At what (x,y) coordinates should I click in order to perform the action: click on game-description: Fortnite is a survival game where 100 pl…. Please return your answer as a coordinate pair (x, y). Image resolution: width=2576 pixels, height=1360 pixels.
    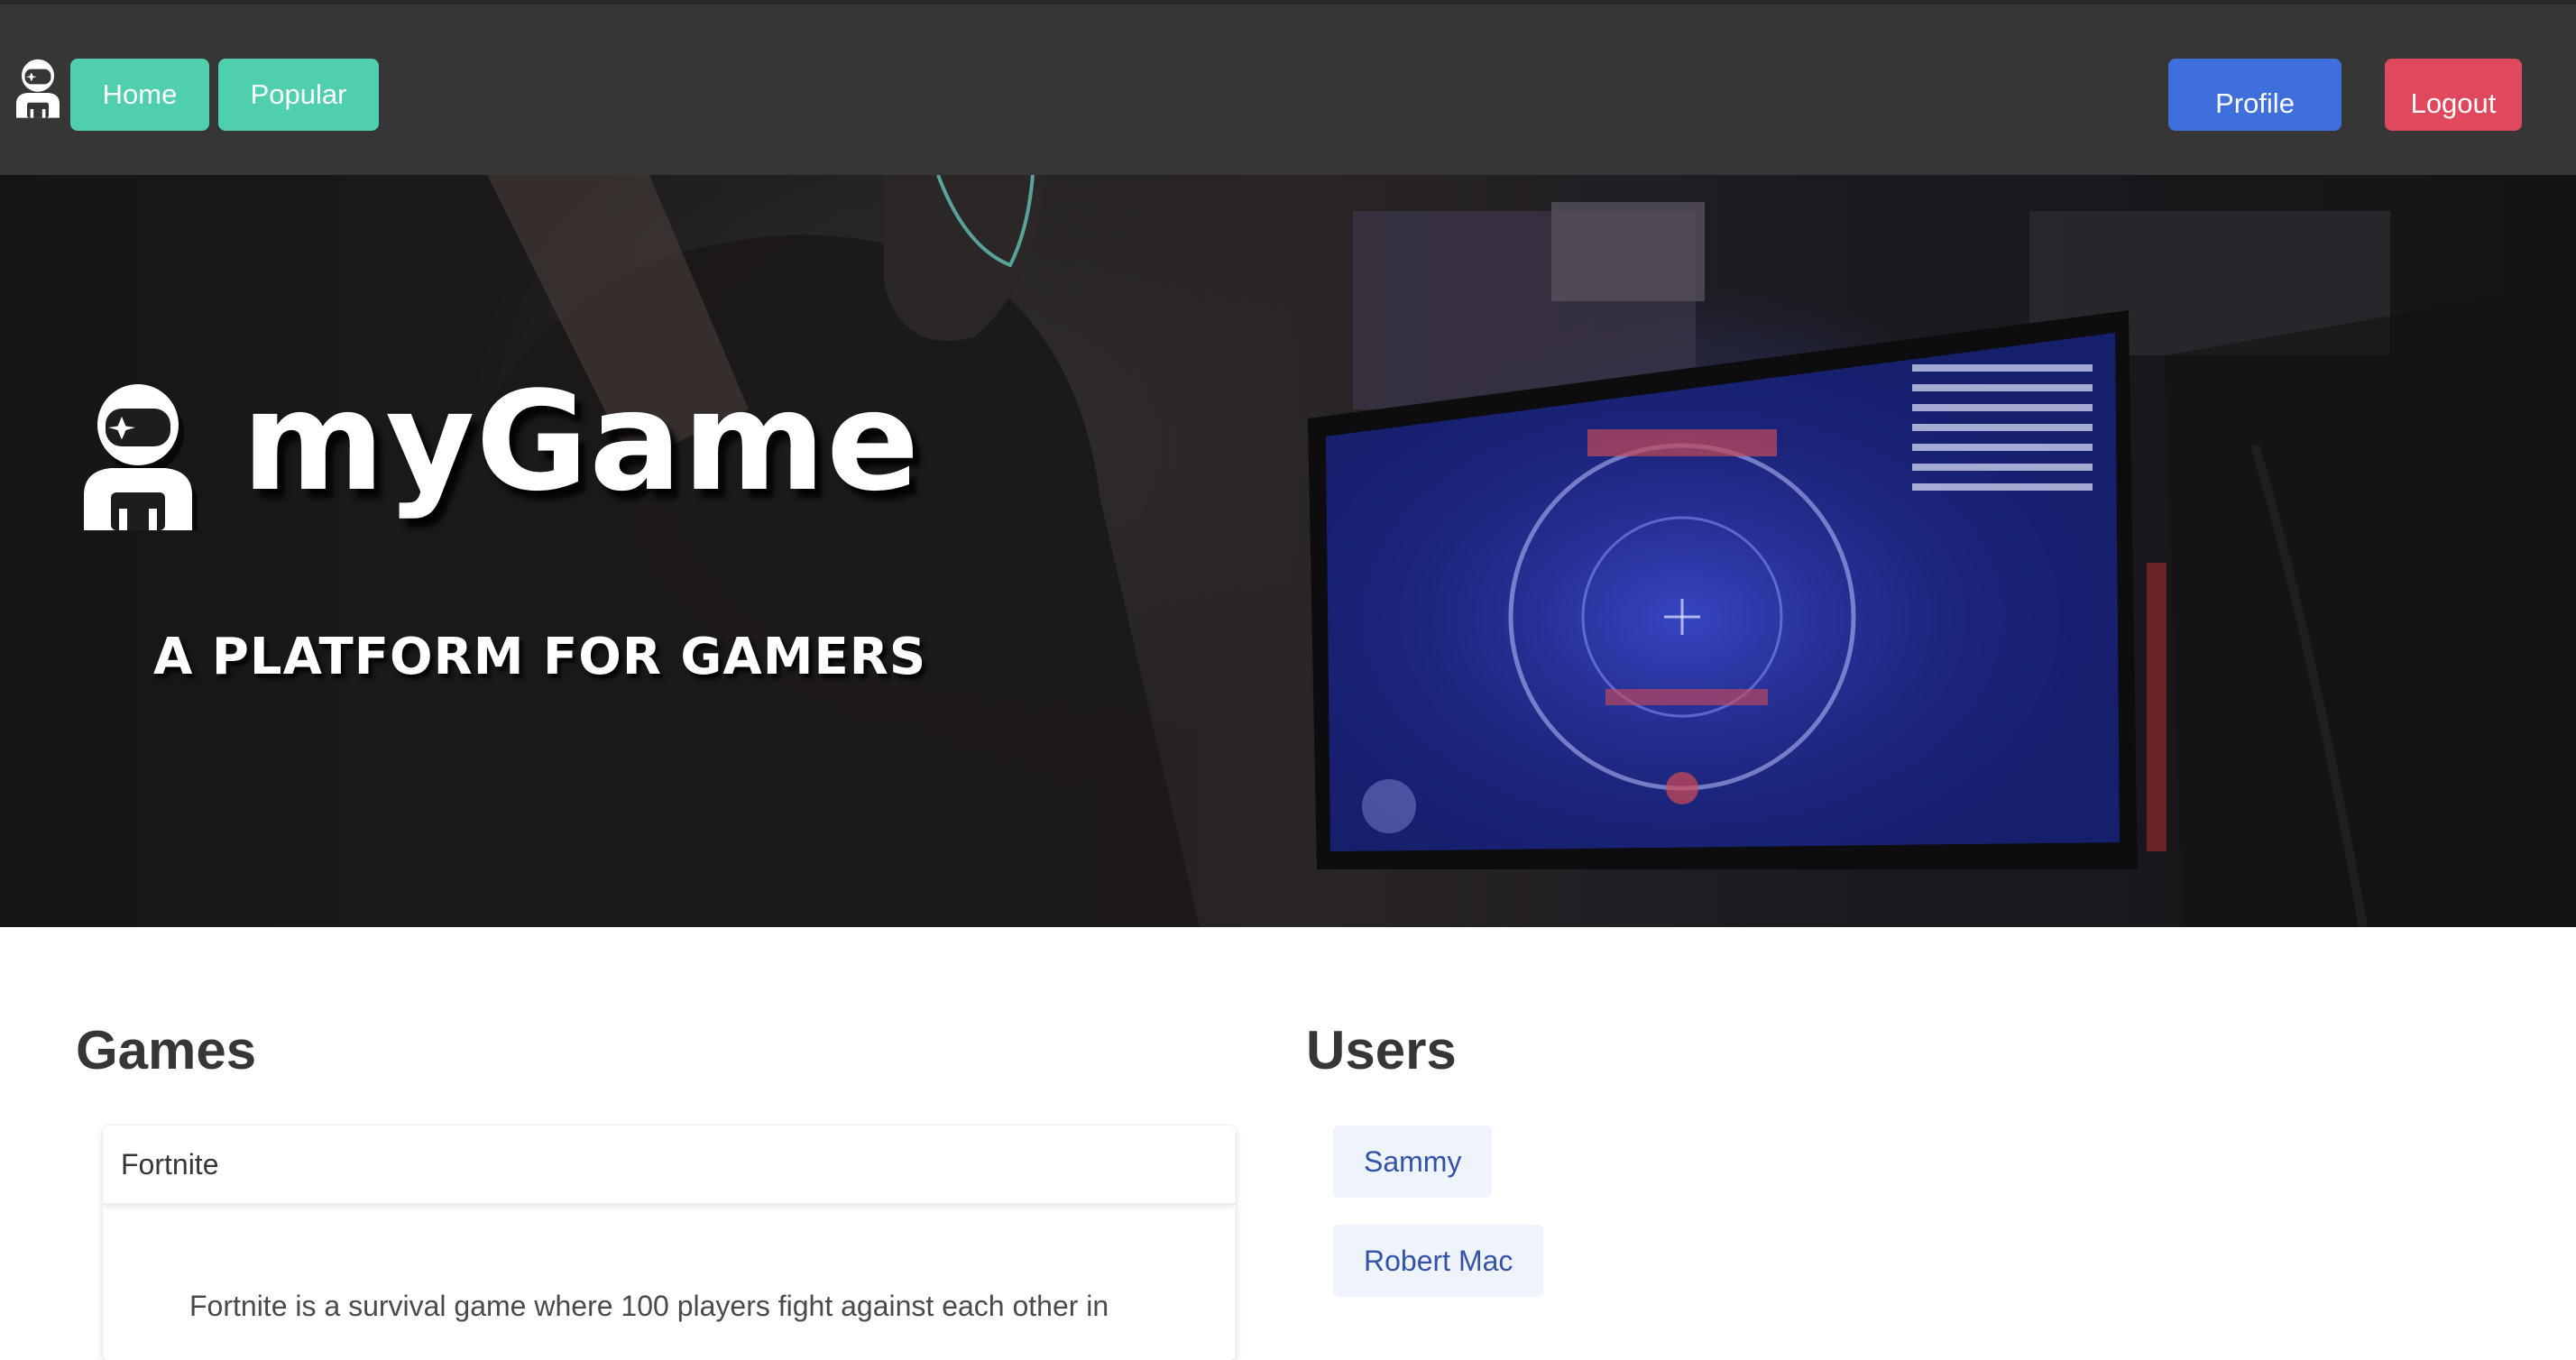
    Looking at the image, I should click on (649, 1306).